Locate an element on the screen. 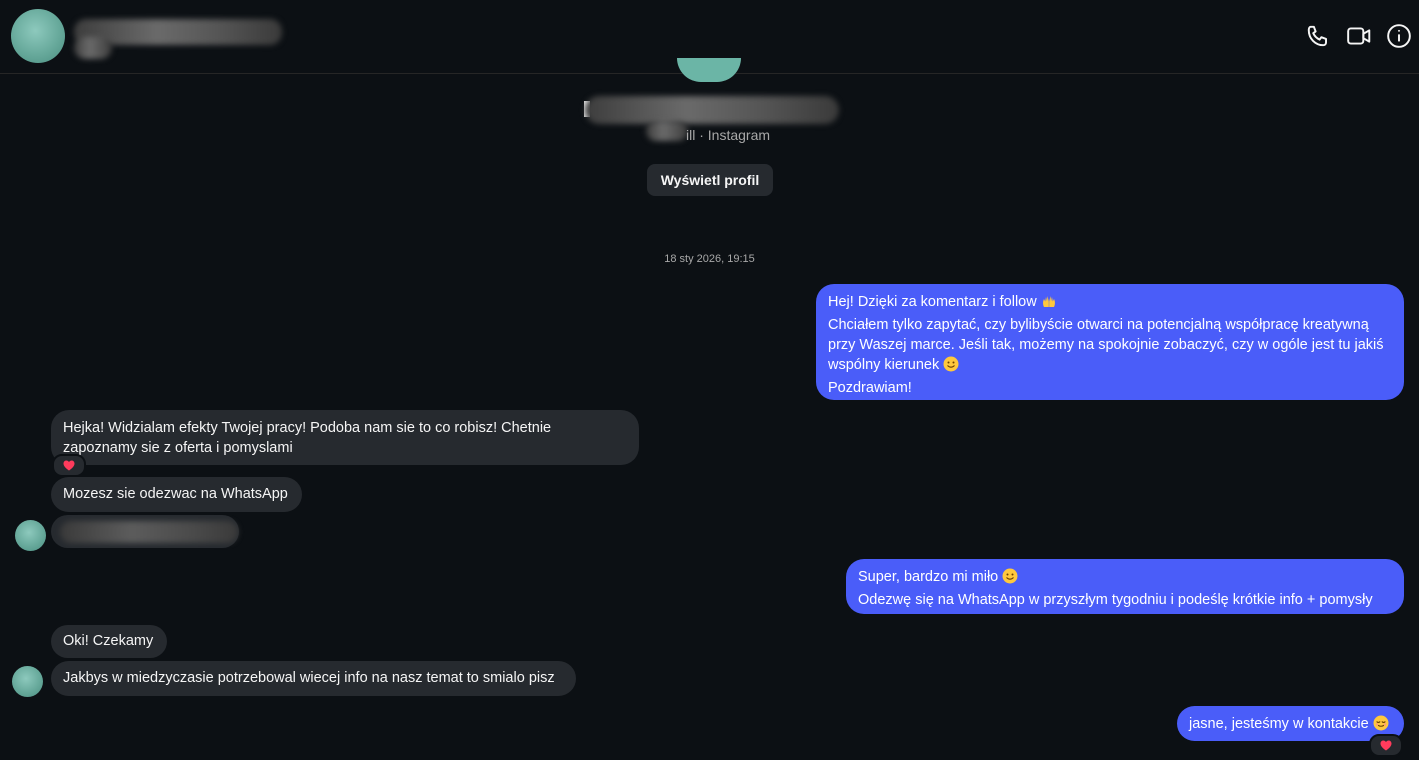 This screenshot has width=1419, height=760. view-profile-button: Wyświetl profil is located at coordinates (710, 180).